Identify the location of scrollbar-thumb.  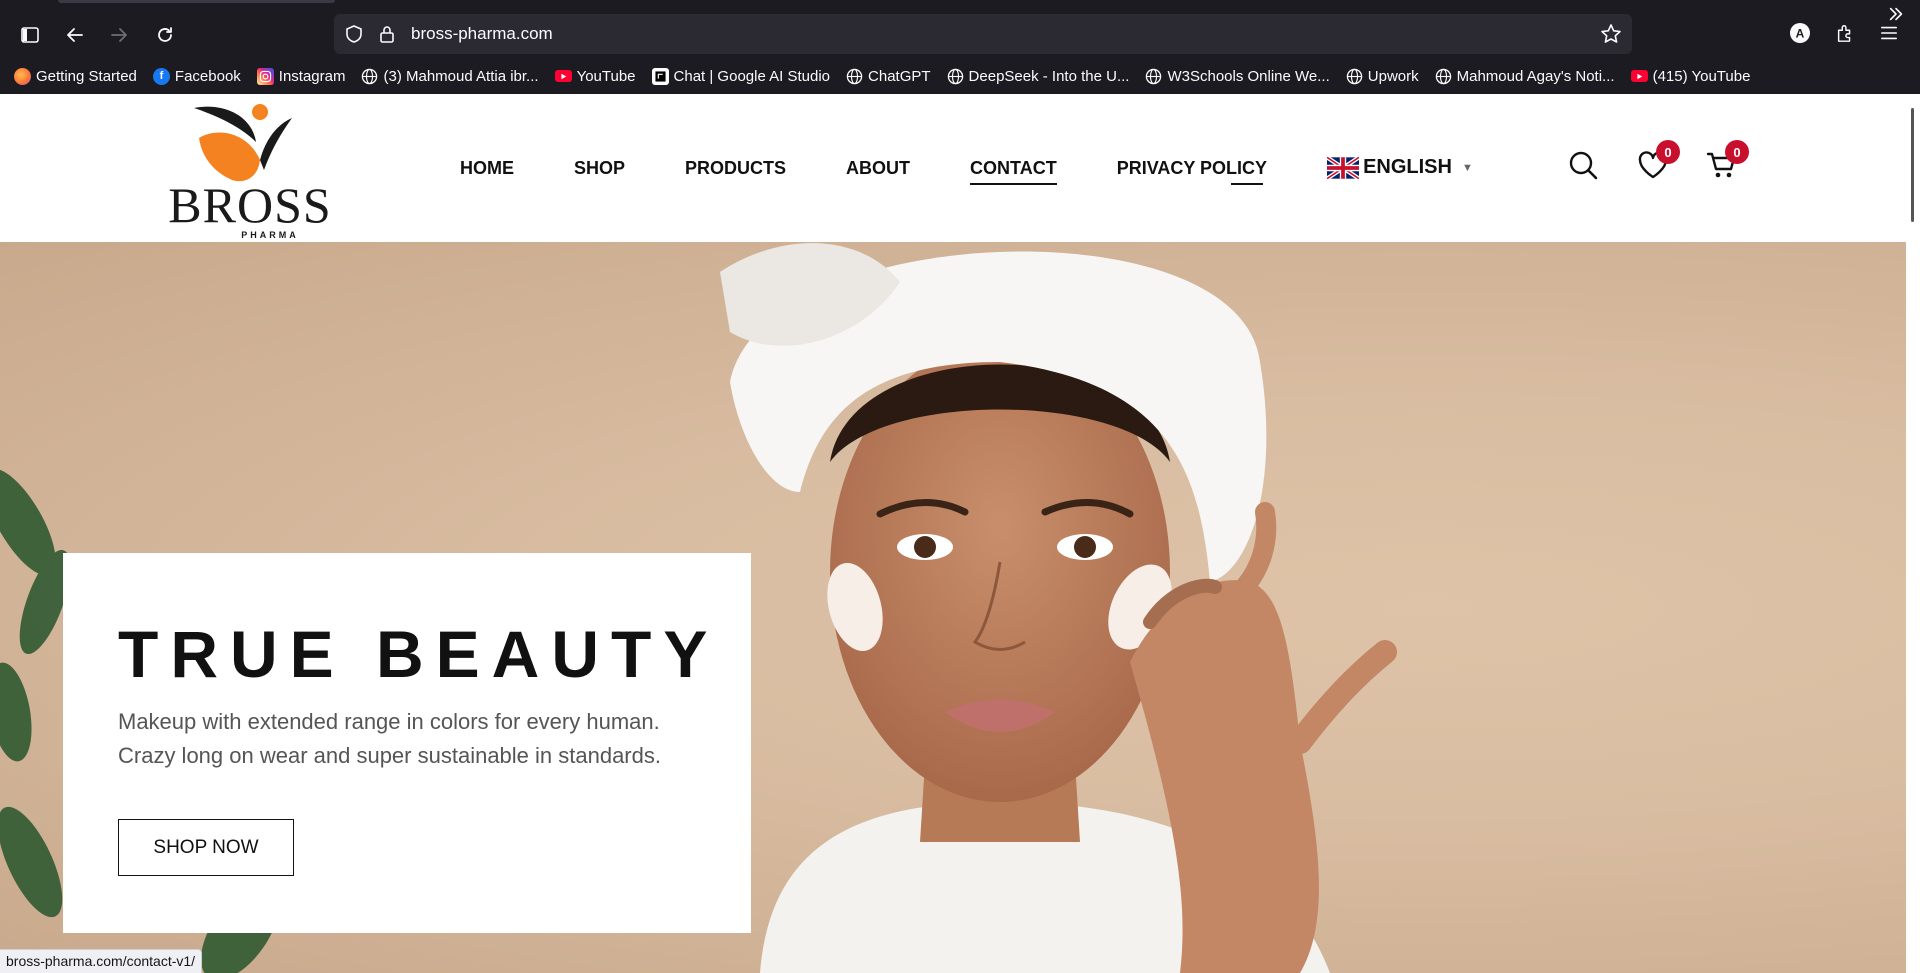
(1912, 165).